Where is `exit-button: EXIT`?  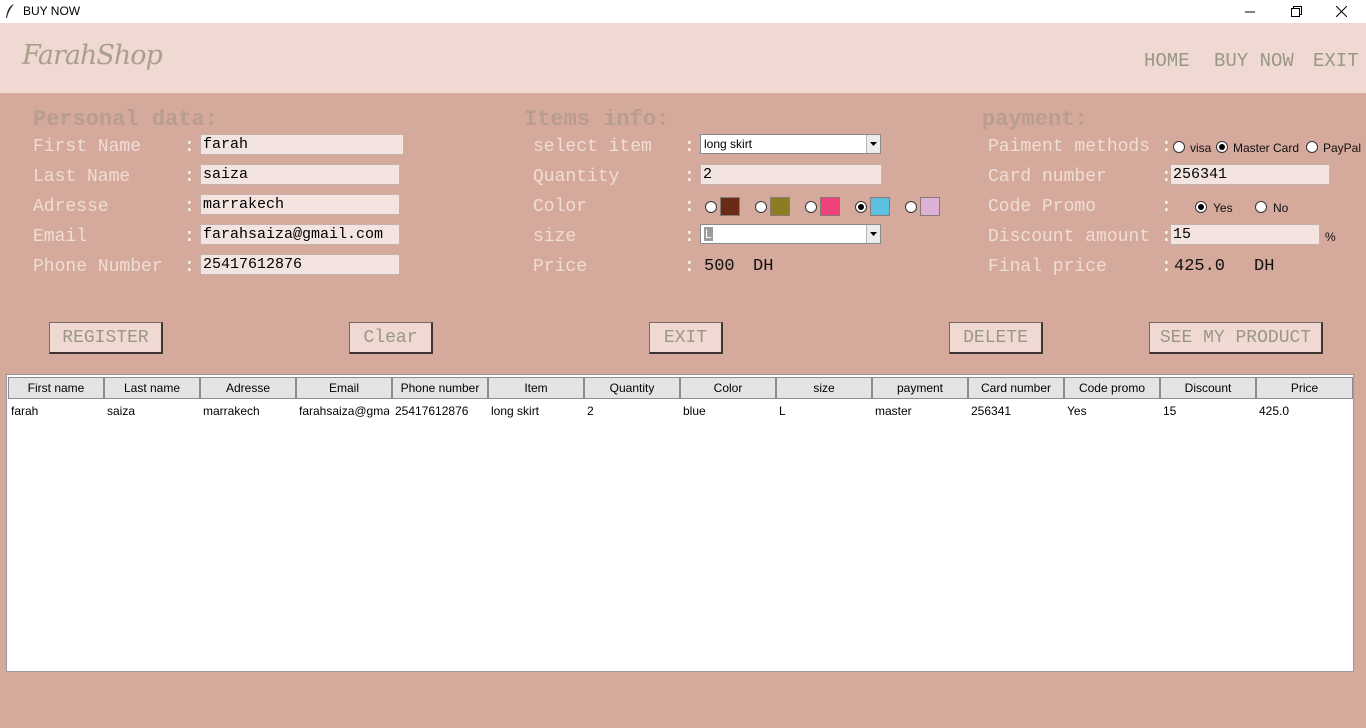 exit-button: EXIT is located at coordinates (686, 338).